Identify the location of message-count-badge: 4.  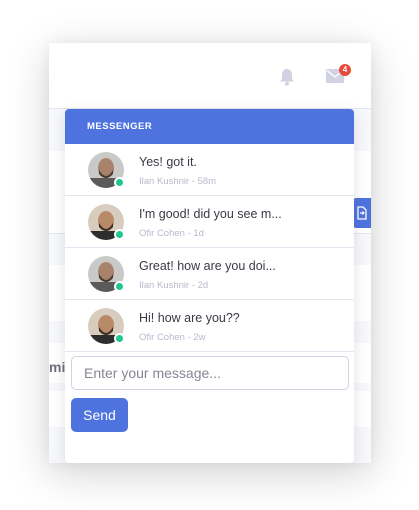
(345, 70).